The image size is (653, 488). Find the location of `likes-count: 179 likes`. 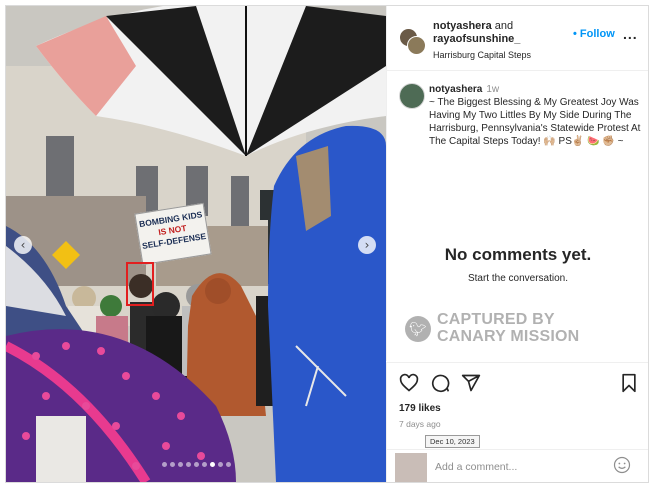

likes-count: 179 likes is located at coordinates (420, 408).